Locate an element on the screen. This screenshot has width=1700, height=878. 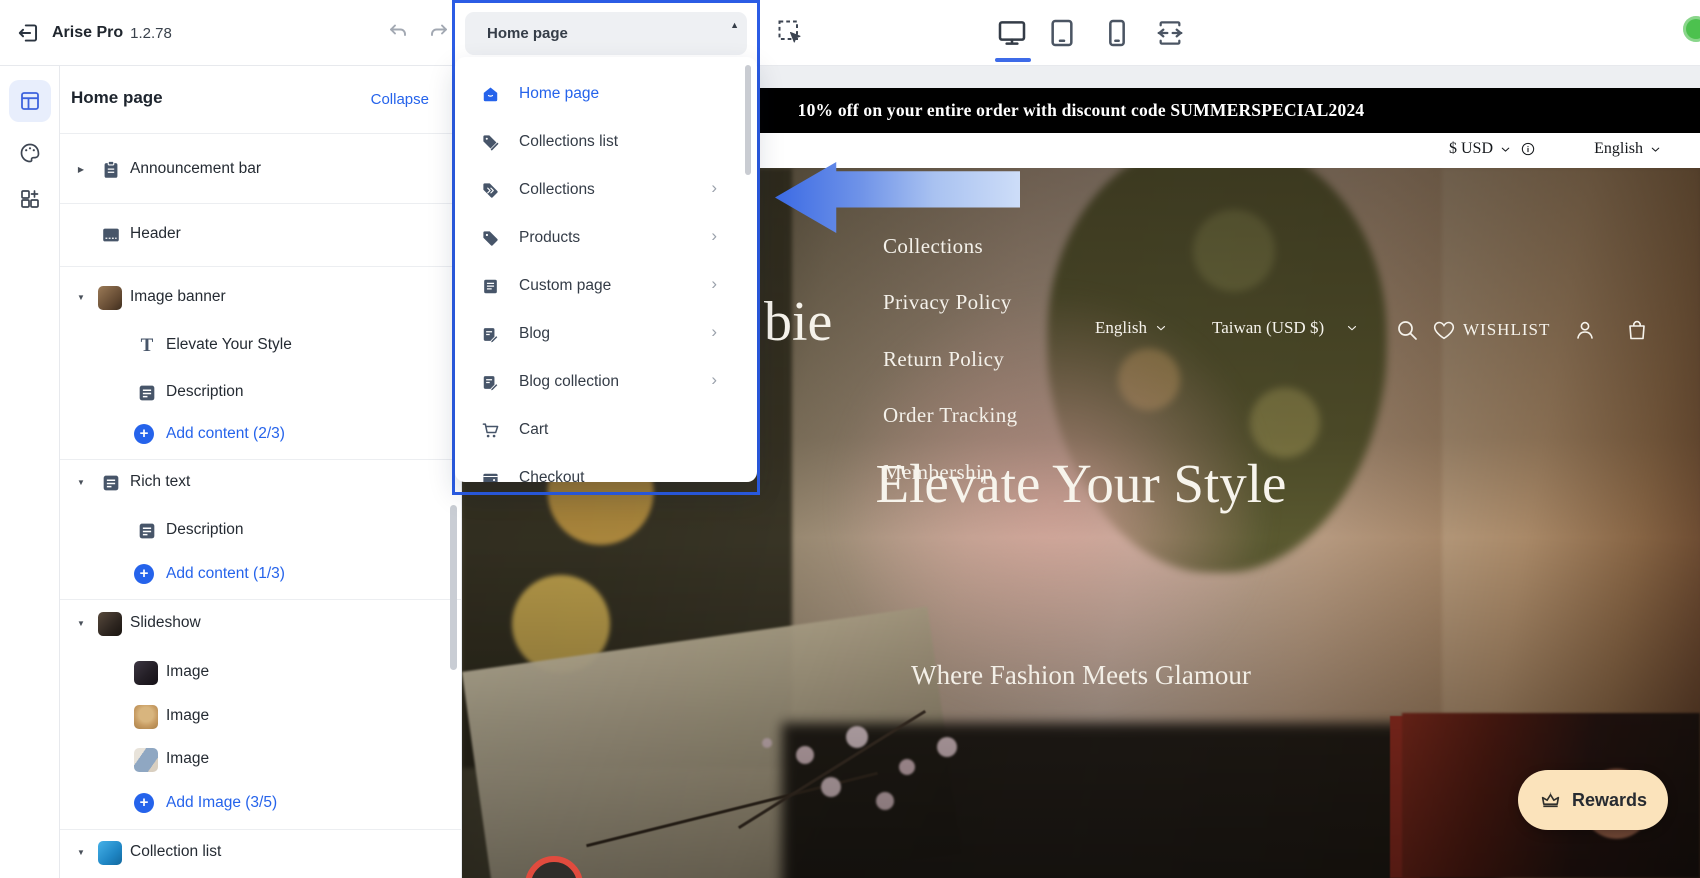
nav-link-privacy-policy: Privacy Policy is located at coordinates (947, 302).